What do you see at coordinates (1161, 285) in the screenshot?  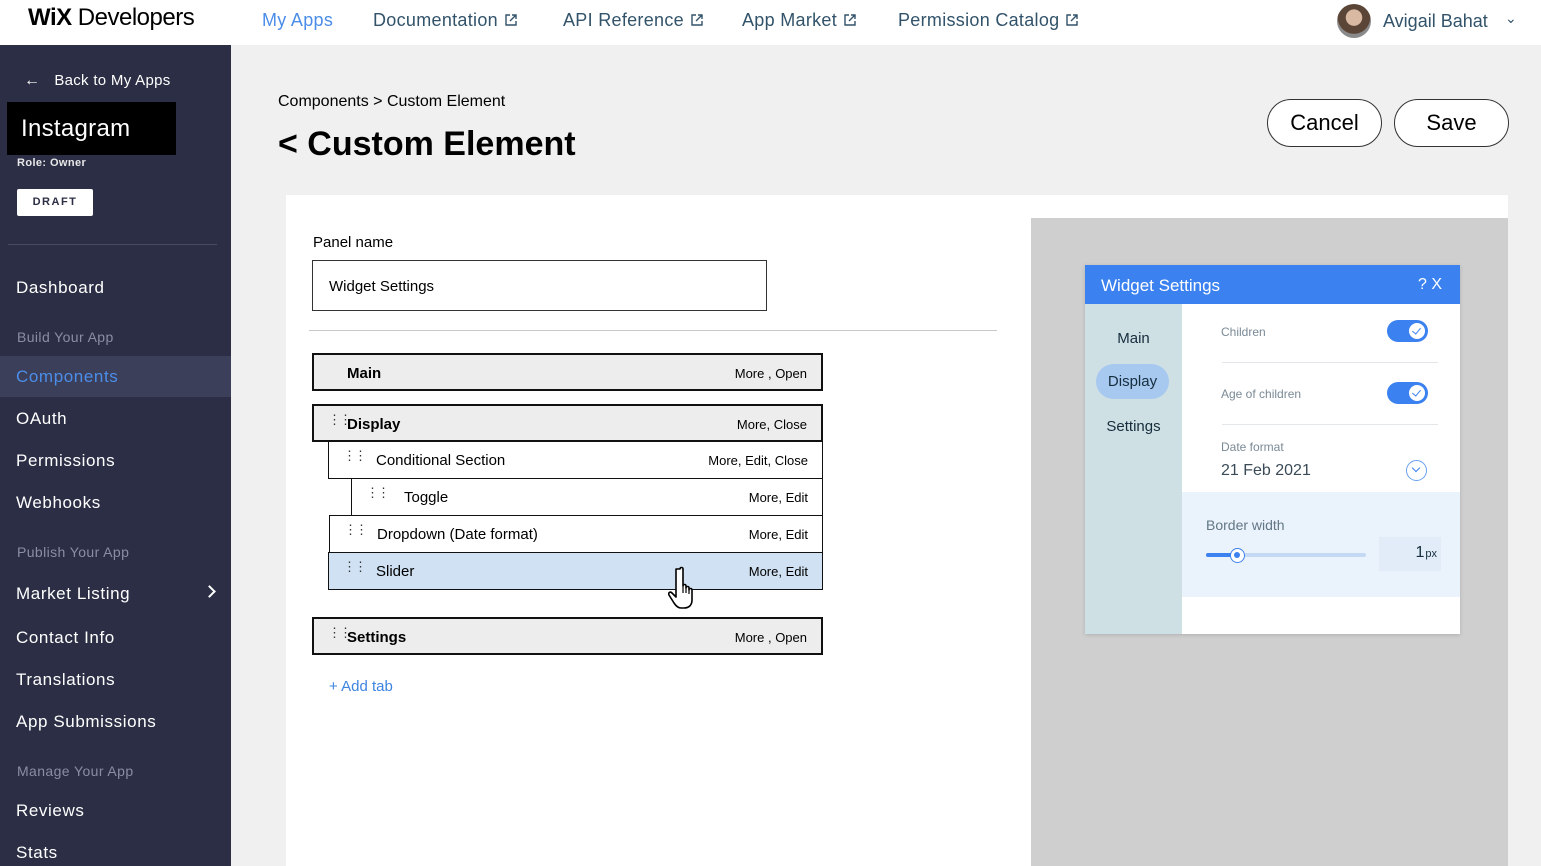 I see `panel-title: Widget Settings` at bounding box center [1161, 285].